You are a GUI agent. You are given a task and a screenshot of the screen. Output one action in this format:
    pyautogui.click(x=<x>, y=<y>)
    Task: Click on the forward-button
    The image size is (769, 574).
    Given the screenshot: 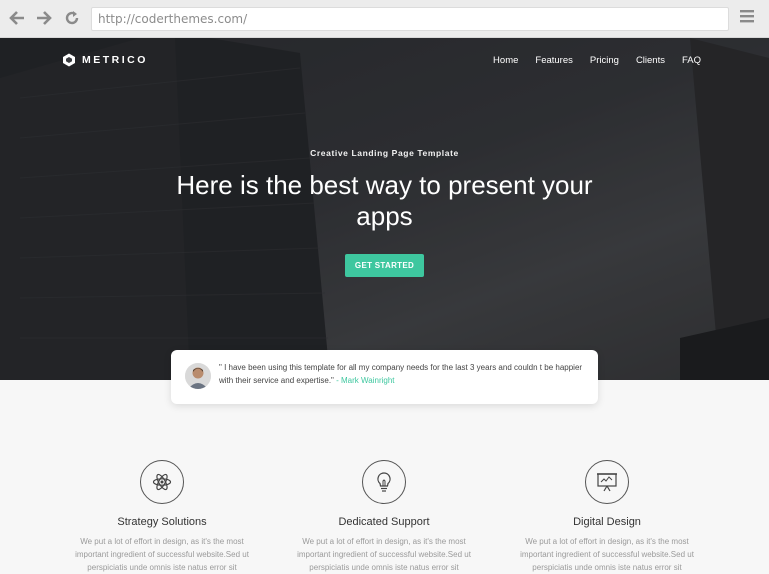 What is the action you would take?
    pyautogui.click(x=44, y=18)
    